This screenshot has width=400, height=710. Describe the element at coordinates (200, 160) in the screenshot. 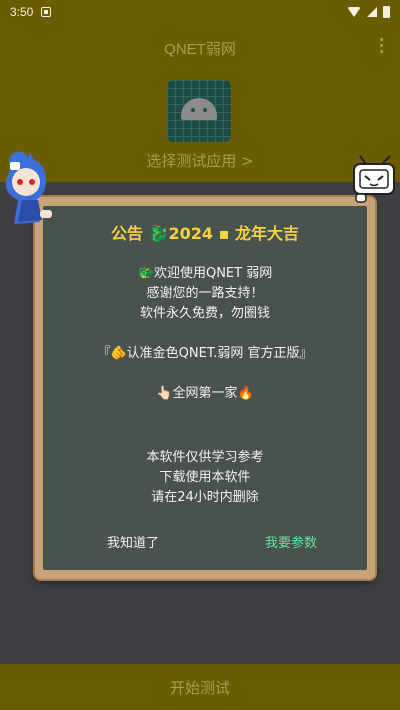

I see `select-test-app-link: 选择测试应用 >` at that location.